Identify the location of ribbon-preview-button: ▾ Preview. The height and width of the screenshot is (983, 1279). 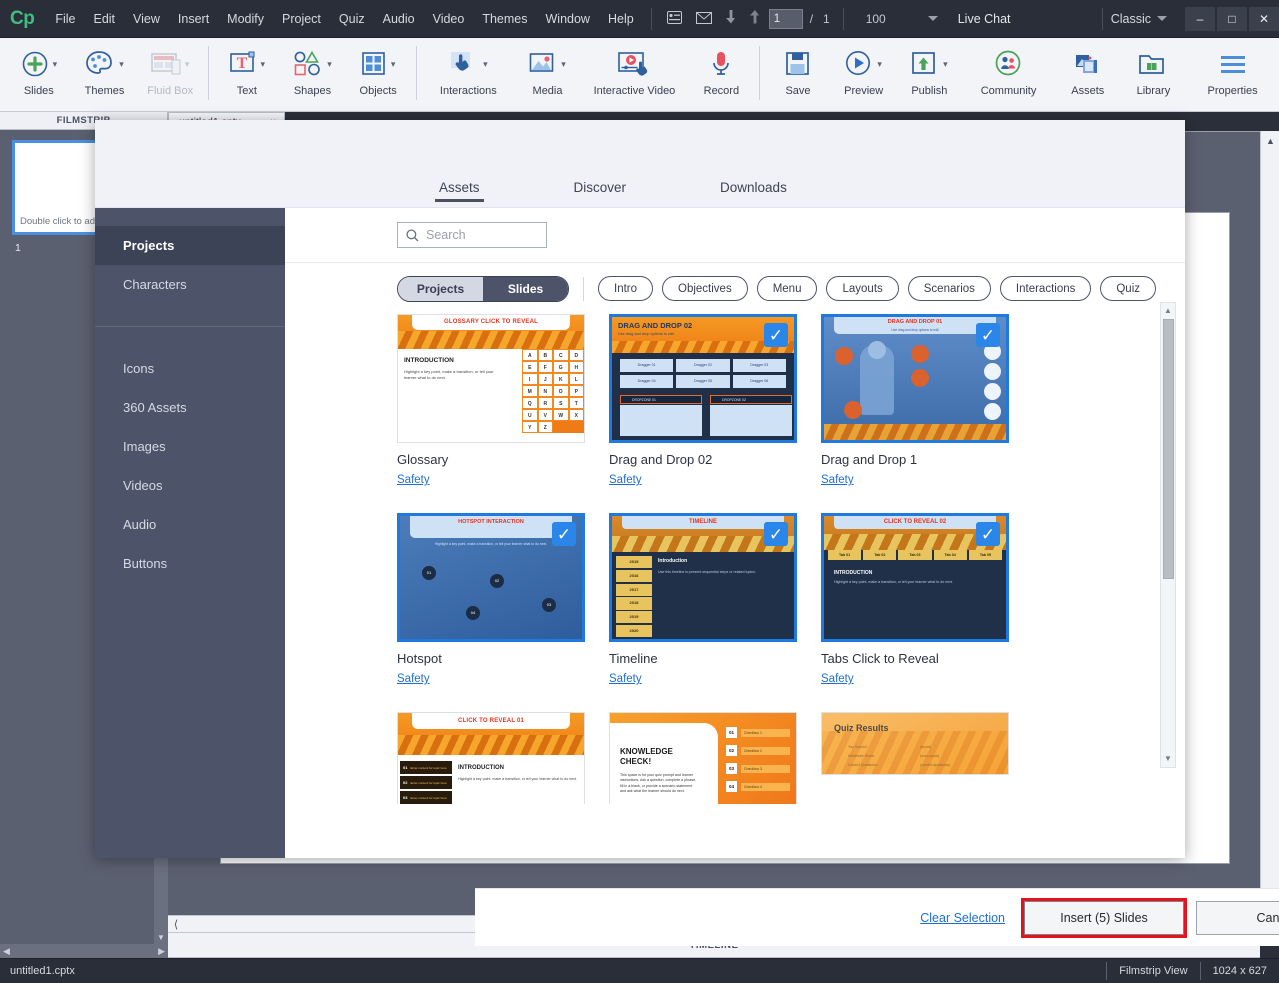
(864, 74).